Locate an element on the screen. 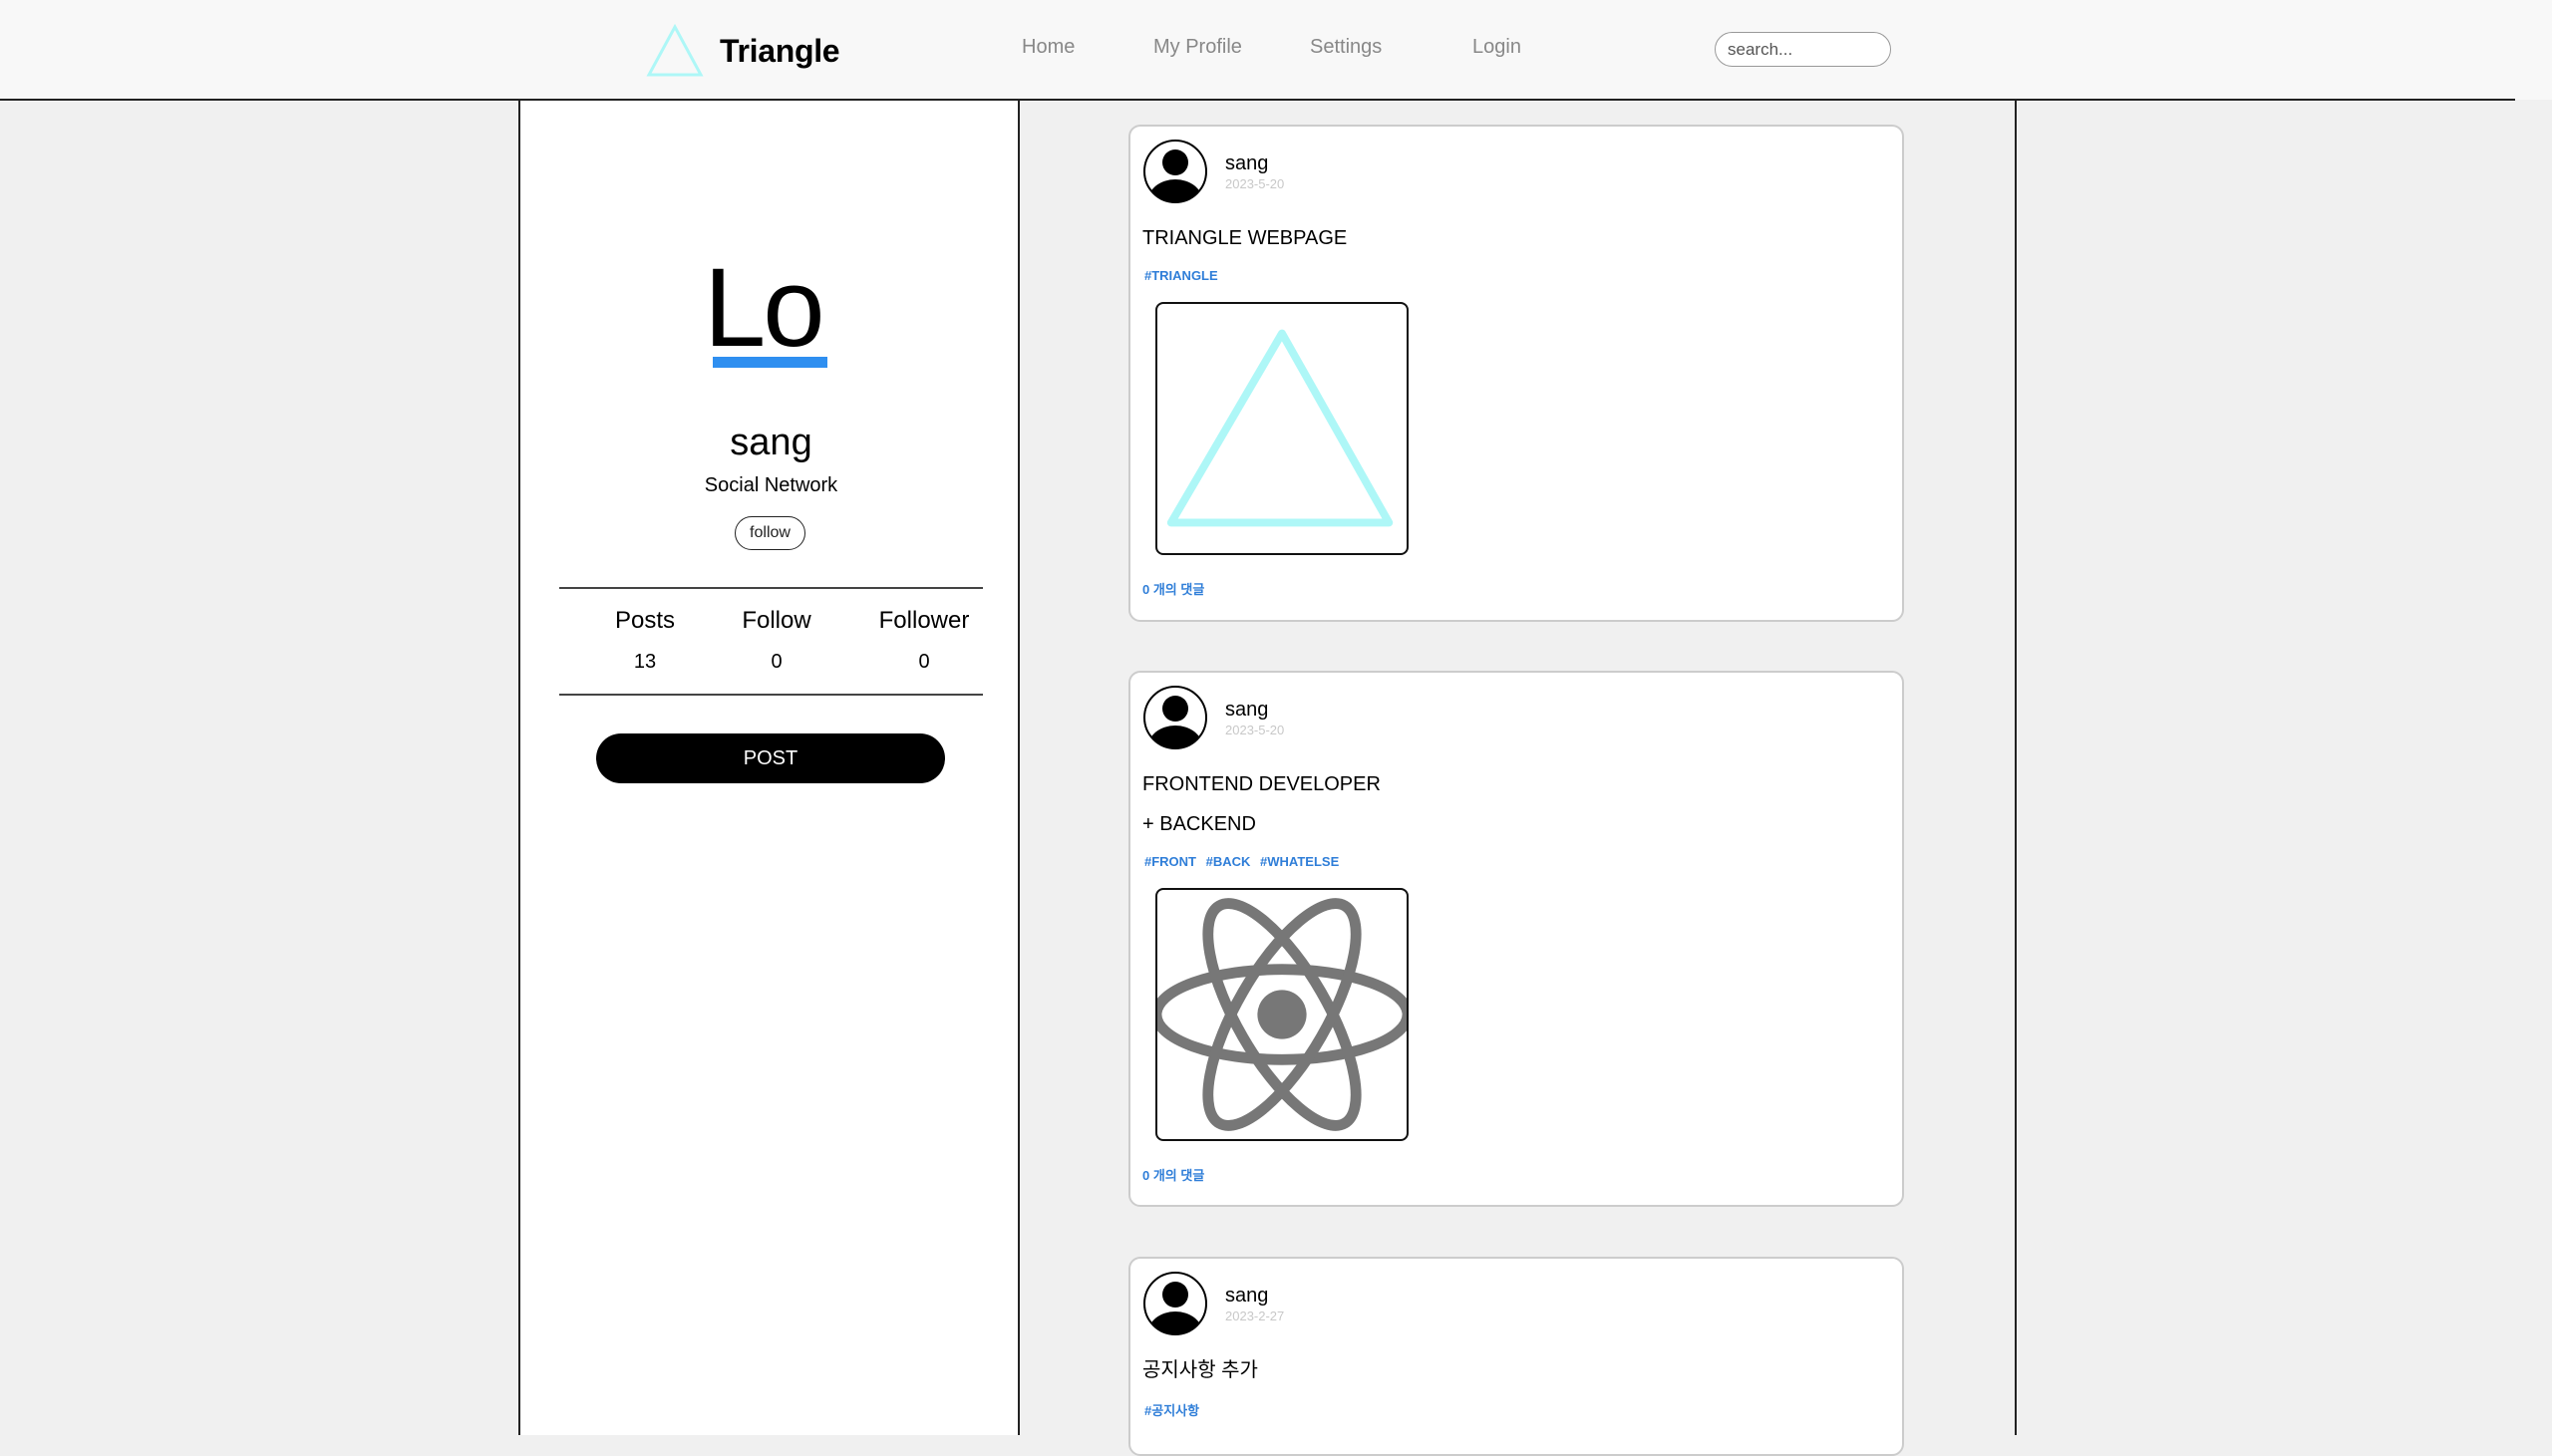 The width and height of the screenshot is (2552, 1456). post-tags: #FRONT #BACK #WHATELSE is located at coordinates (1244, 862).